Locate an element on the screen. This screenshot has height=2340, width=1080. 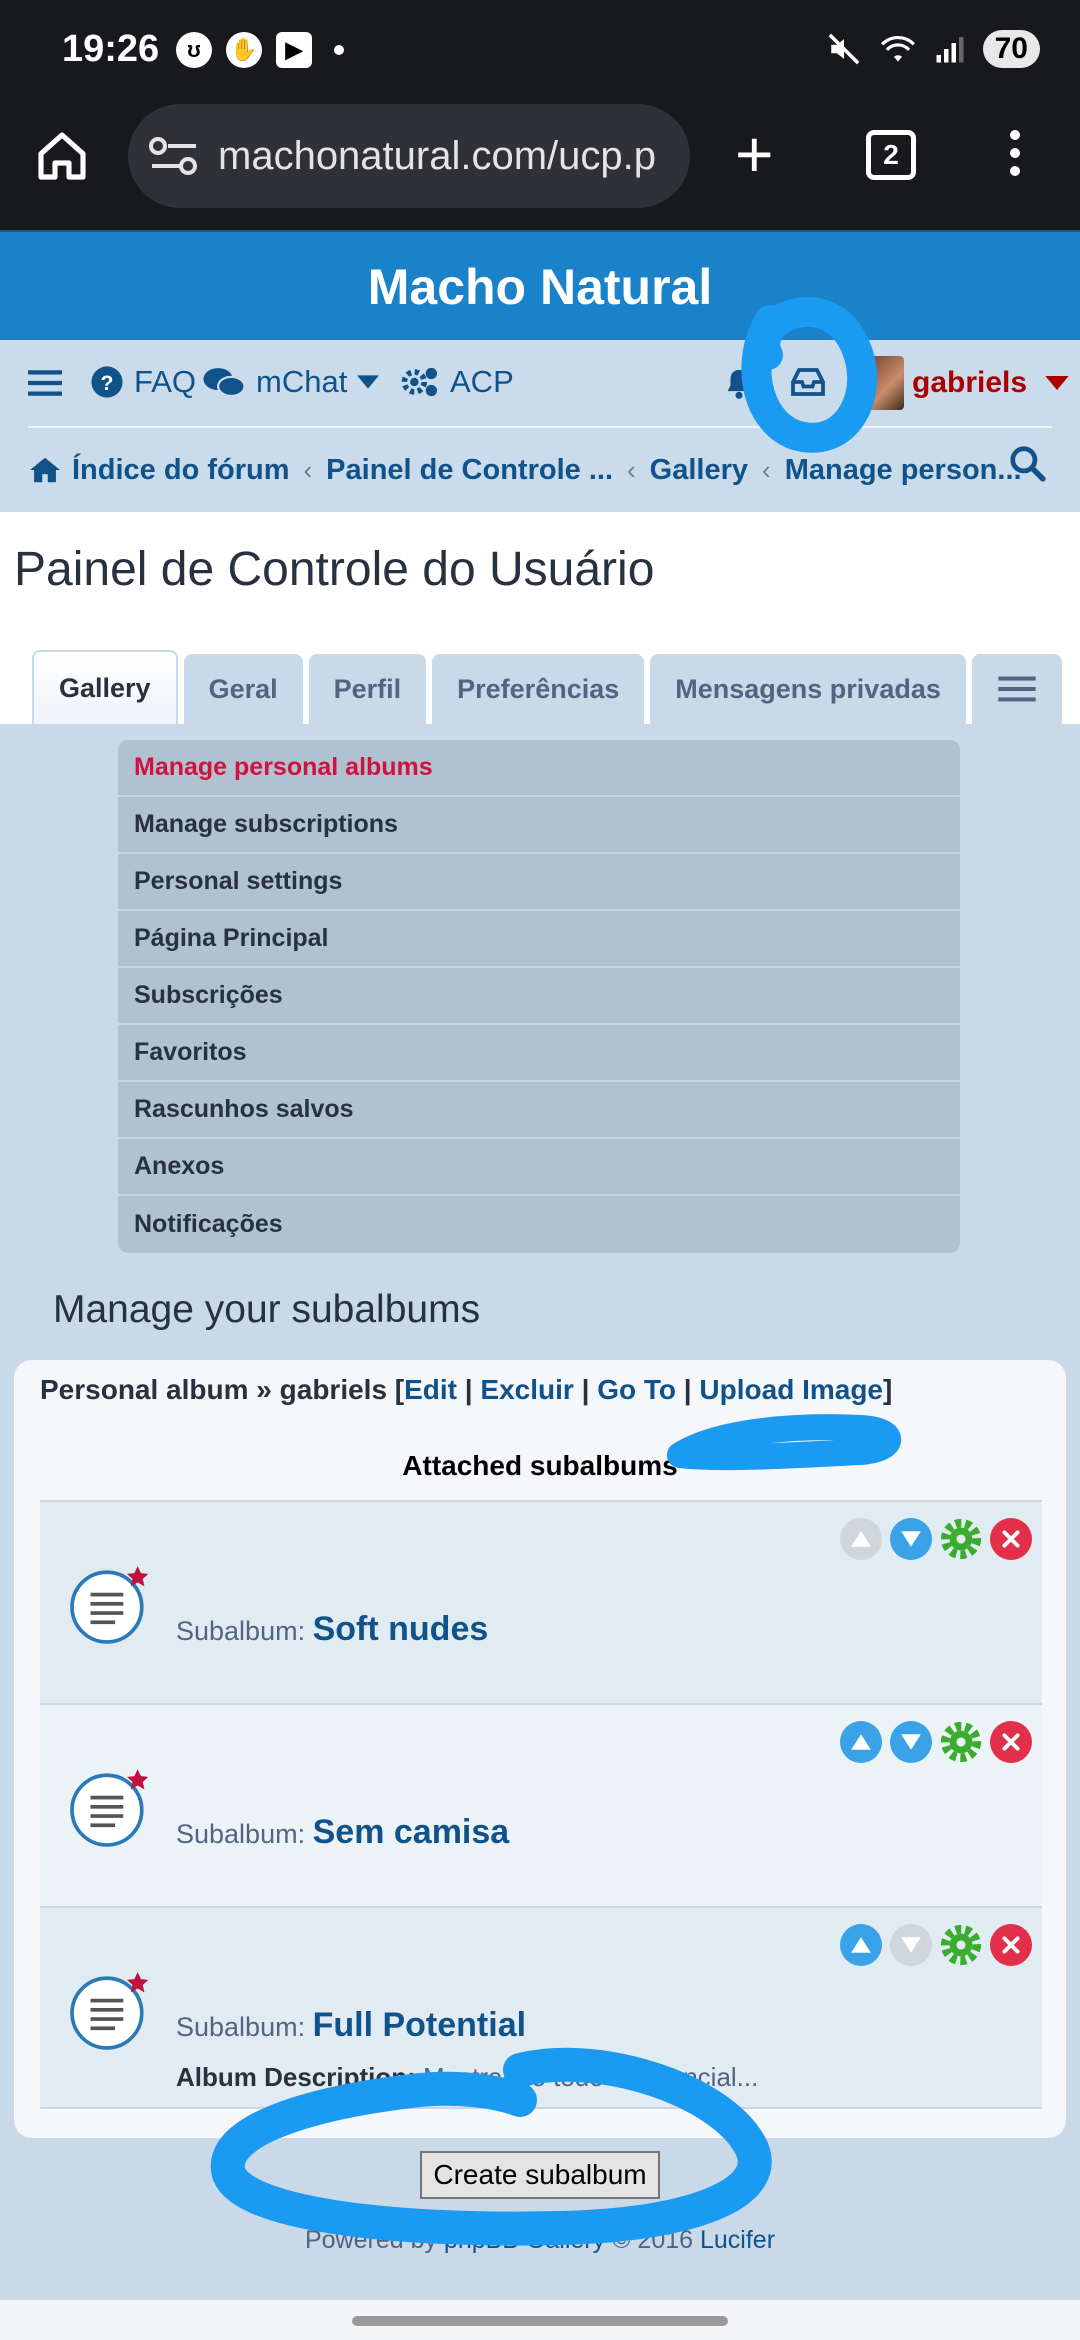
signal-icon is located at coordinates (950, 50).